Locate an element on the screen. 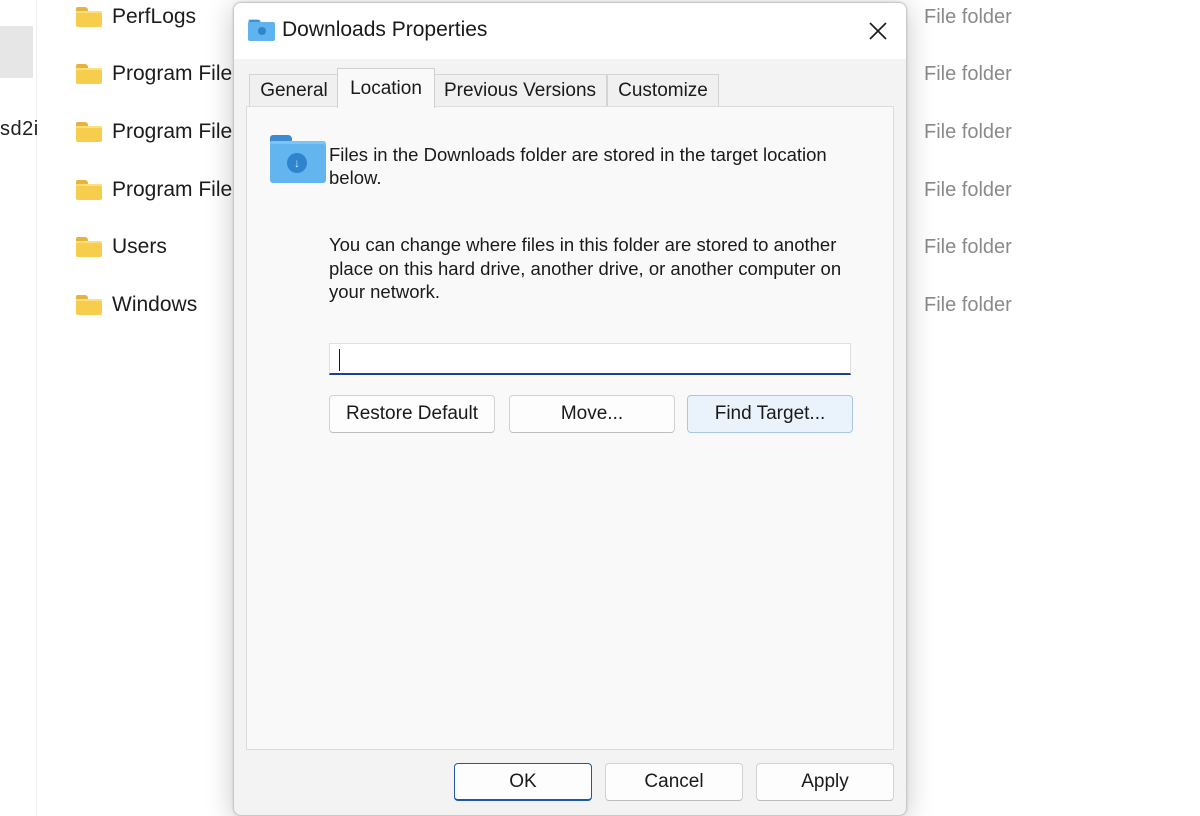 The image size is (1200, 816). nav-item-fragment: sd2i is located at coordinates (19, 129).